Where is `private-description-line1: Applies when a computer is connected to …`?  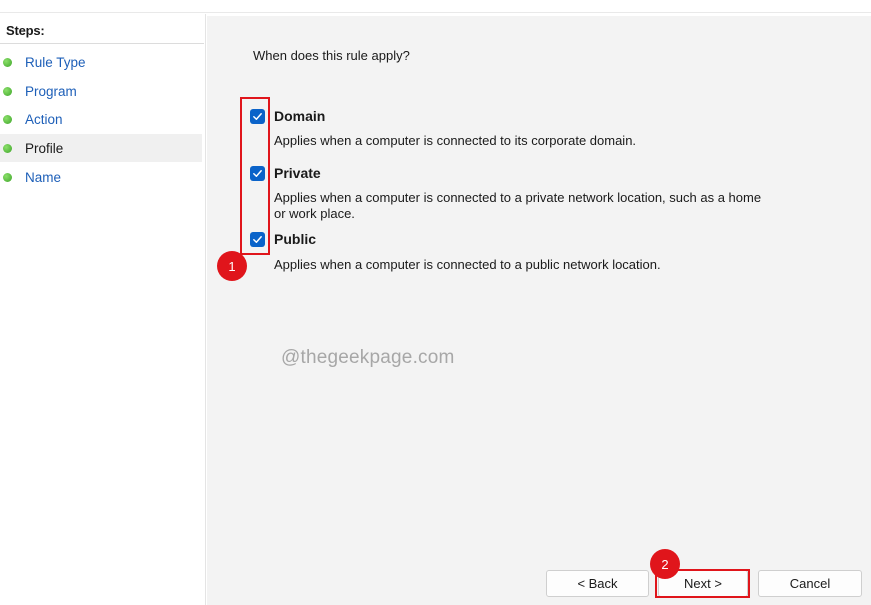
private-description-line1: Applies when a computer is connected to … is located at coordinates (518, 197).